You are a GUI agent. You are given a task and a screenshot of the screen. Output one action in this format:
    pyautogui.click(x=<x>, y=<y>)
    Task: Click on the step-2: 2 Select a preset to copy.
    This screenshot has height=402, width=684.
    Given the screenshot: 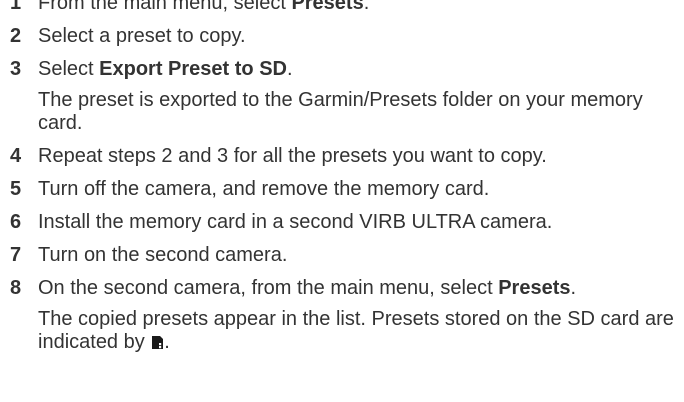 What is the action you would take?
    pyautogui.click(x=342, y=36)
    